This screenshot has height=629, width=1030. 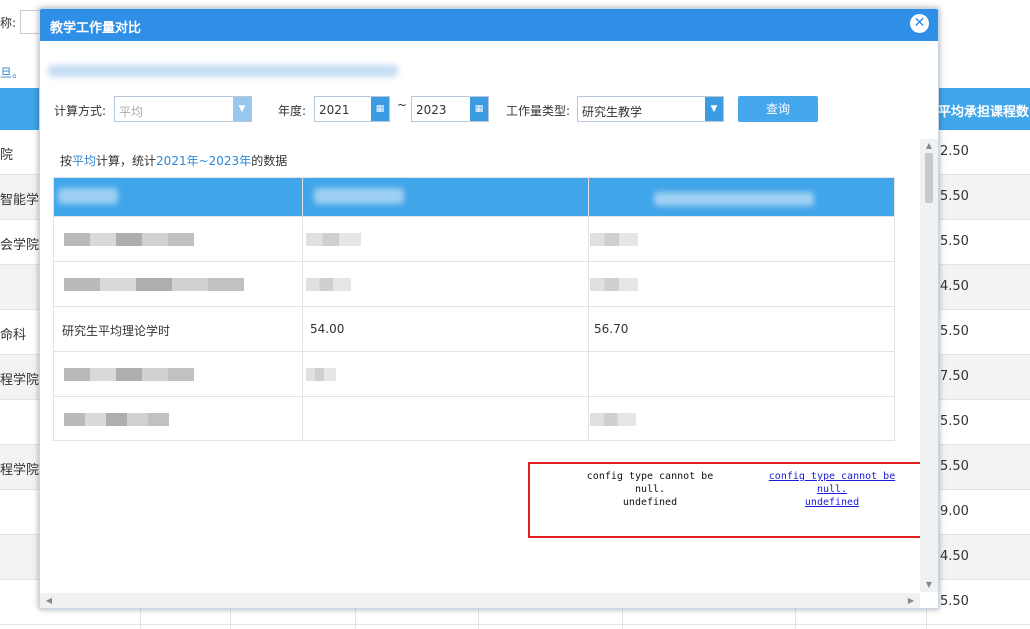 I want to click on error-line: null., so click(x=650, y=489).